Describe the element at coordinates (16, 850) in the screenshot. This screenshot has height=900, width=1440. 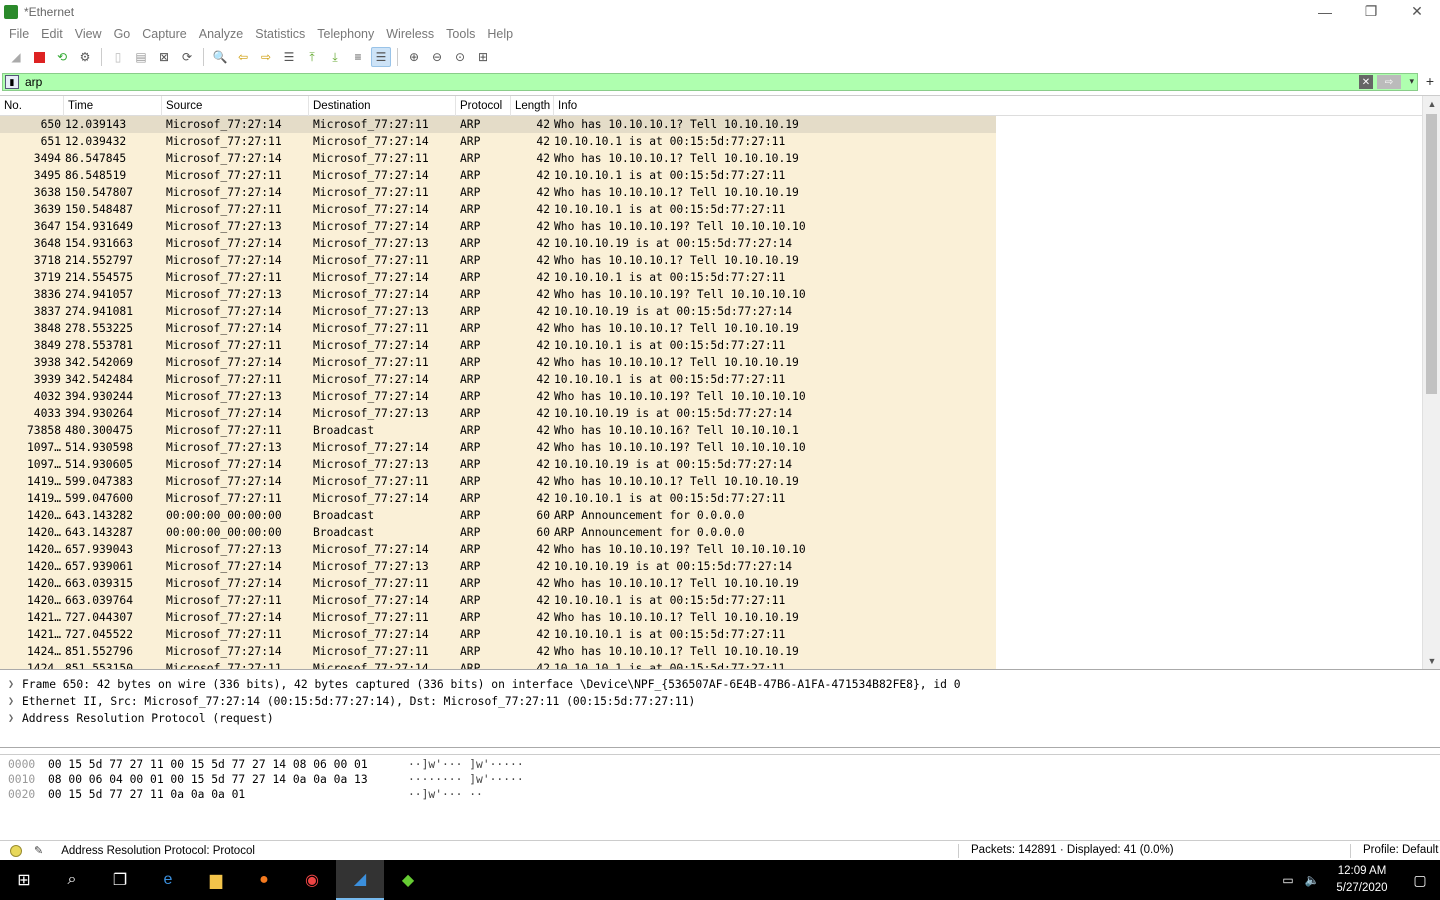
I see `expert-info-icon` at that location.